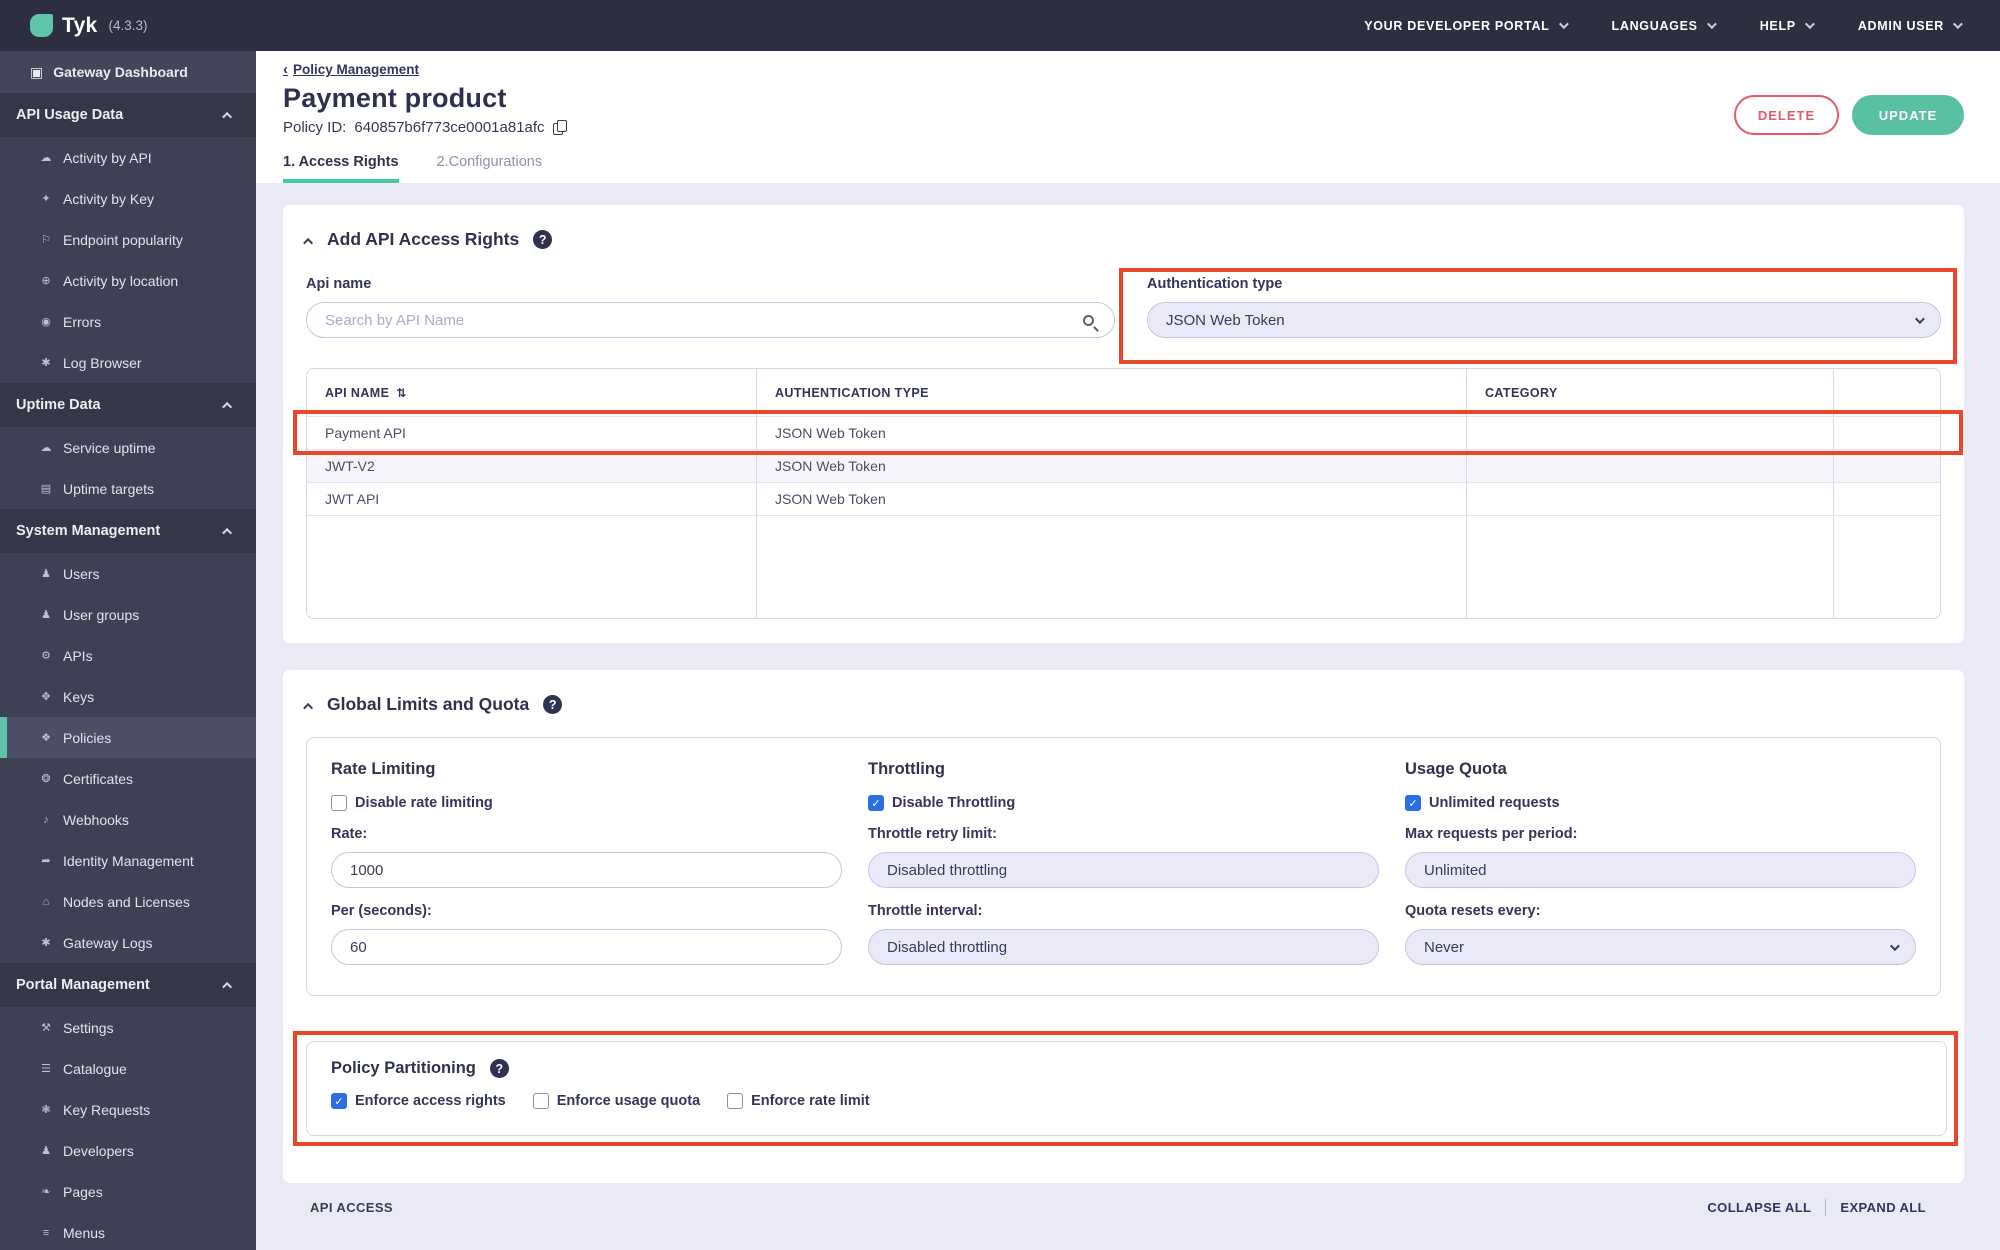  I want to click on sidebar-section-system-management: System Management, so click(128, 531).